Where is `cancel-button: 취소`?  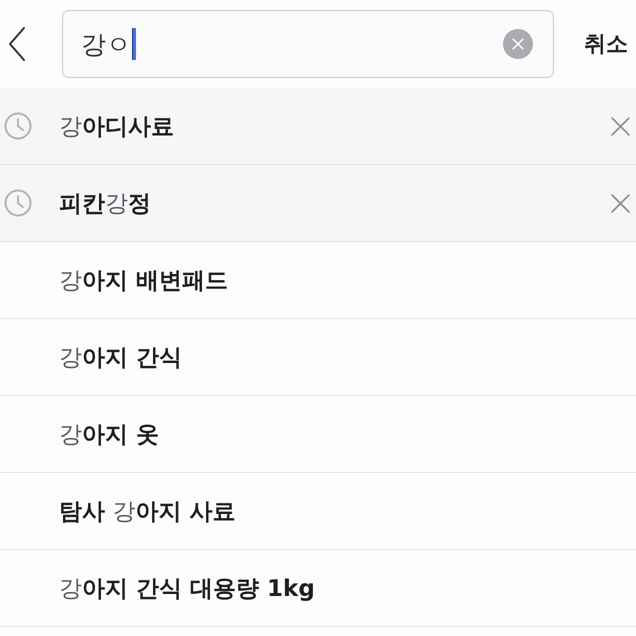
cancel-button: 취소 is located at coordinates (606, 44).